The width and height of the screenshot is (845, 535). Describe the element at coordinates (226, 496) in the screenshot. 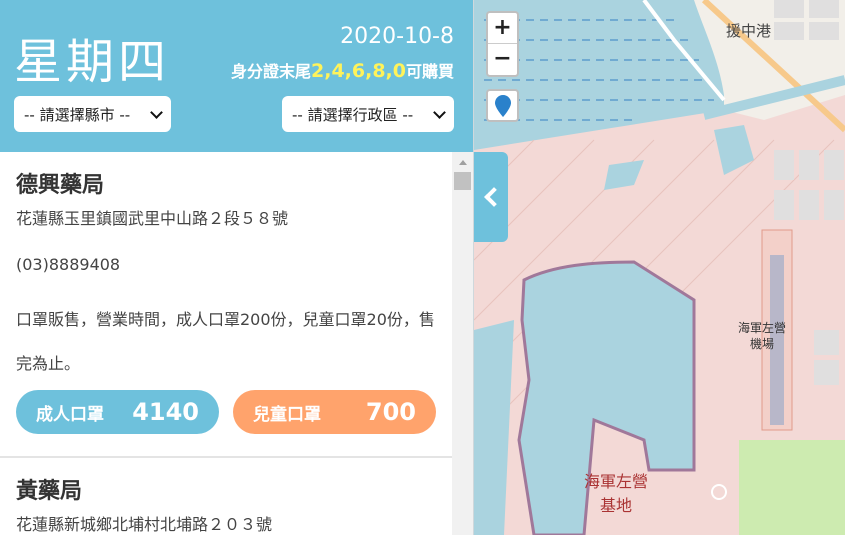

I see `store-card: 黃藥局 花蓮縣新城鄉北埔村北埔路２０３號` at that location.